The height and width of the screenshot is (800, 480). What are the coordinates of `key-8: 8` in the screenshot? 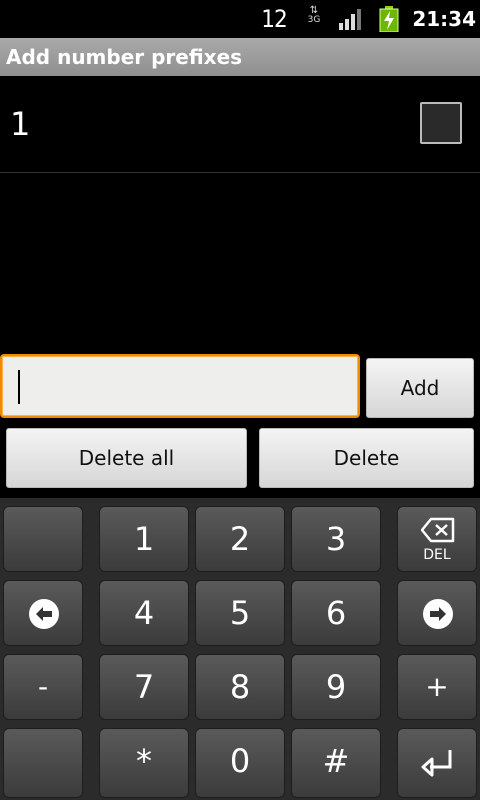 It's located at (240, 687).